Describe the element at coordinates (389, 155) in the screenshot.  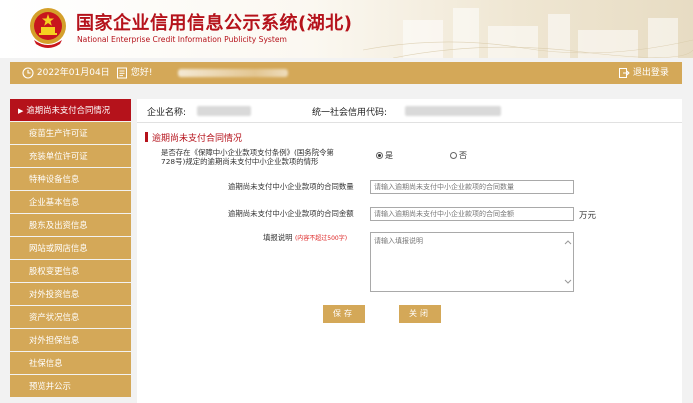
I see `radio-yes-label: 是` at that location.